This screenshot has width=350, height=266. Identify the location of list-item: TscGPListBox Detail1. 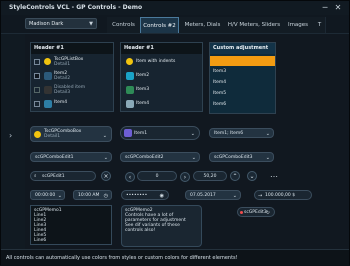
(72, 62).